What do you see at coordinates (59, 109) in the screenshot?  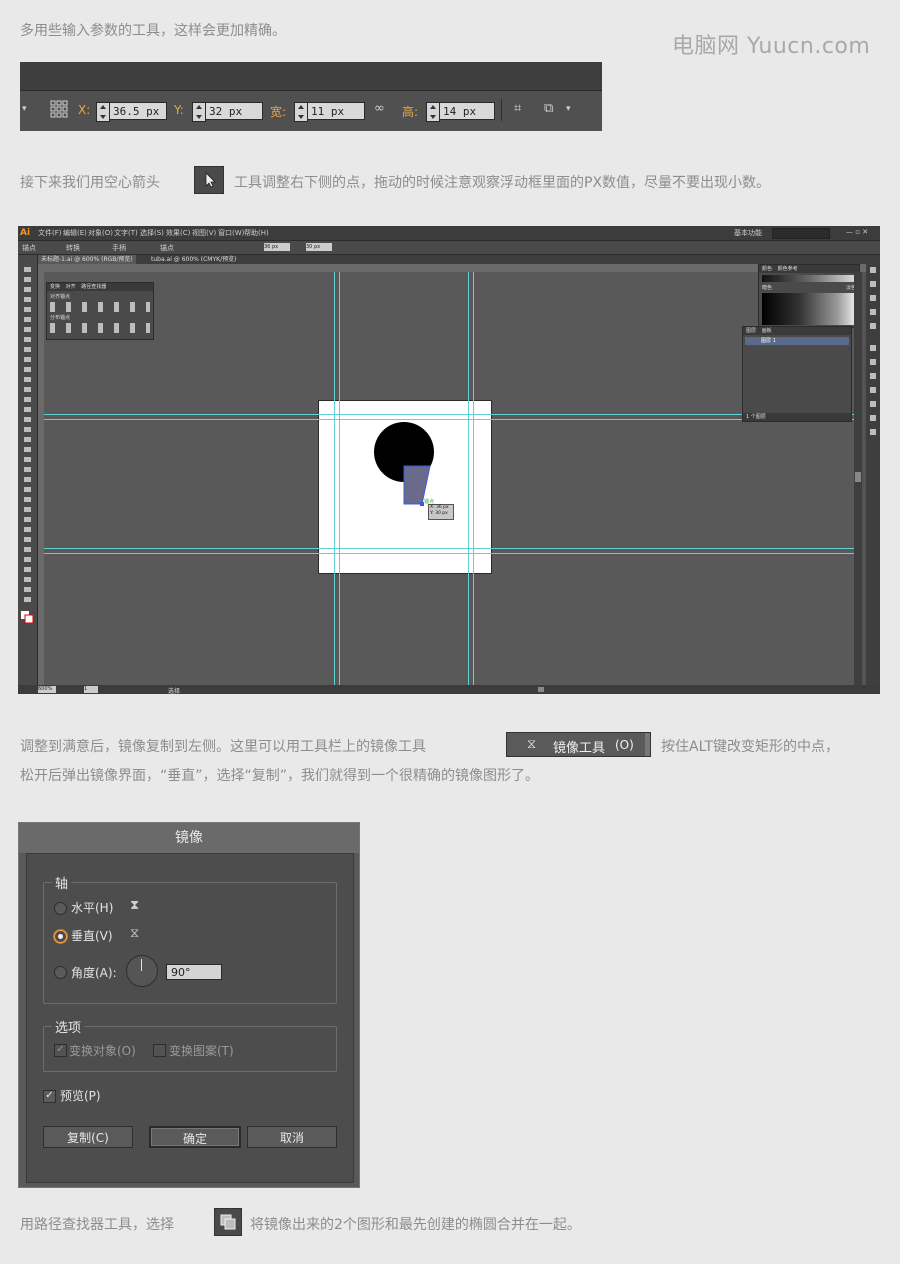 I see `reference-point-icon` at bounding box center [59, 109].